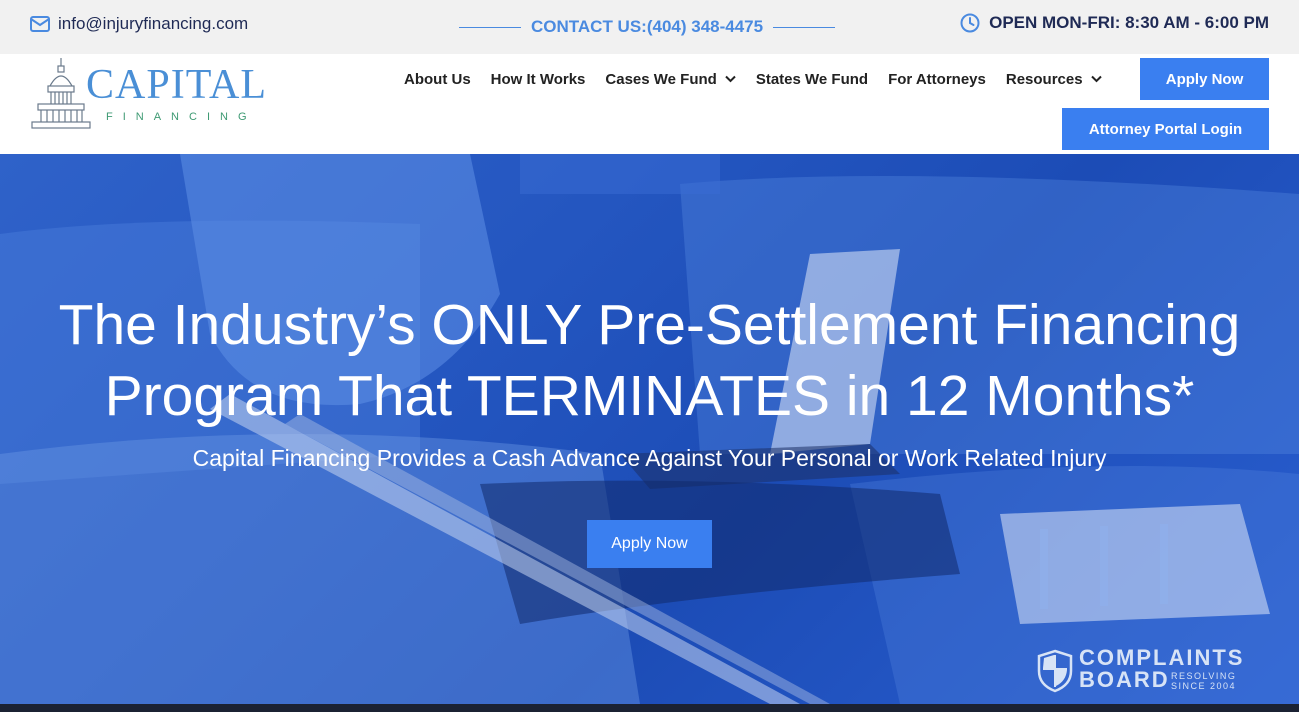 This screenshot has height=712, width=1299. What do you see at coordinates (153, 23) in the screenshot?
I see `email-text: info@injuryfinancing.com` at bounding box center [153, 23].